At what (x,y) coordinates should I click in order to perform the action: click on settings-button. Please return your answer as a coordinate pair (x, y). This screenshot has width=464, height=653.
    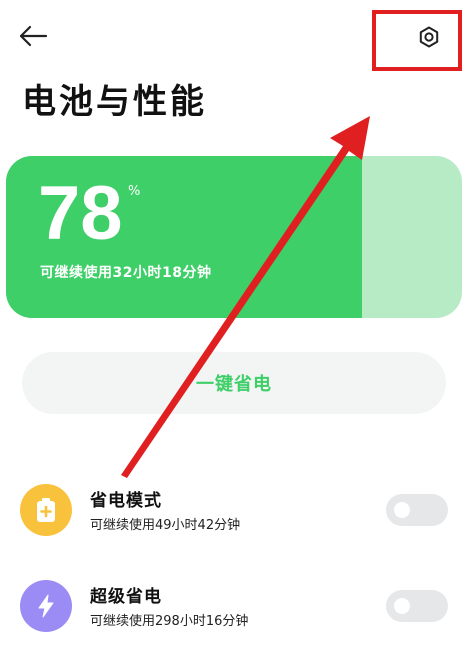
    Looking at the image, I should click on (417, 40).